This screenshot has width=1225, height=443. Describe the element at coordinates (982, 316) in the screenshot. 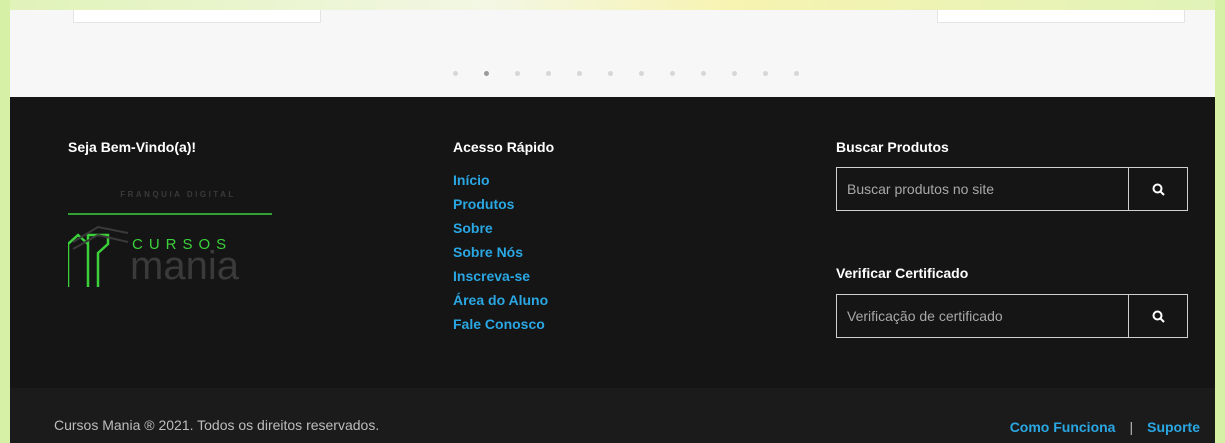

I see `verify-certificate-input` at that location.